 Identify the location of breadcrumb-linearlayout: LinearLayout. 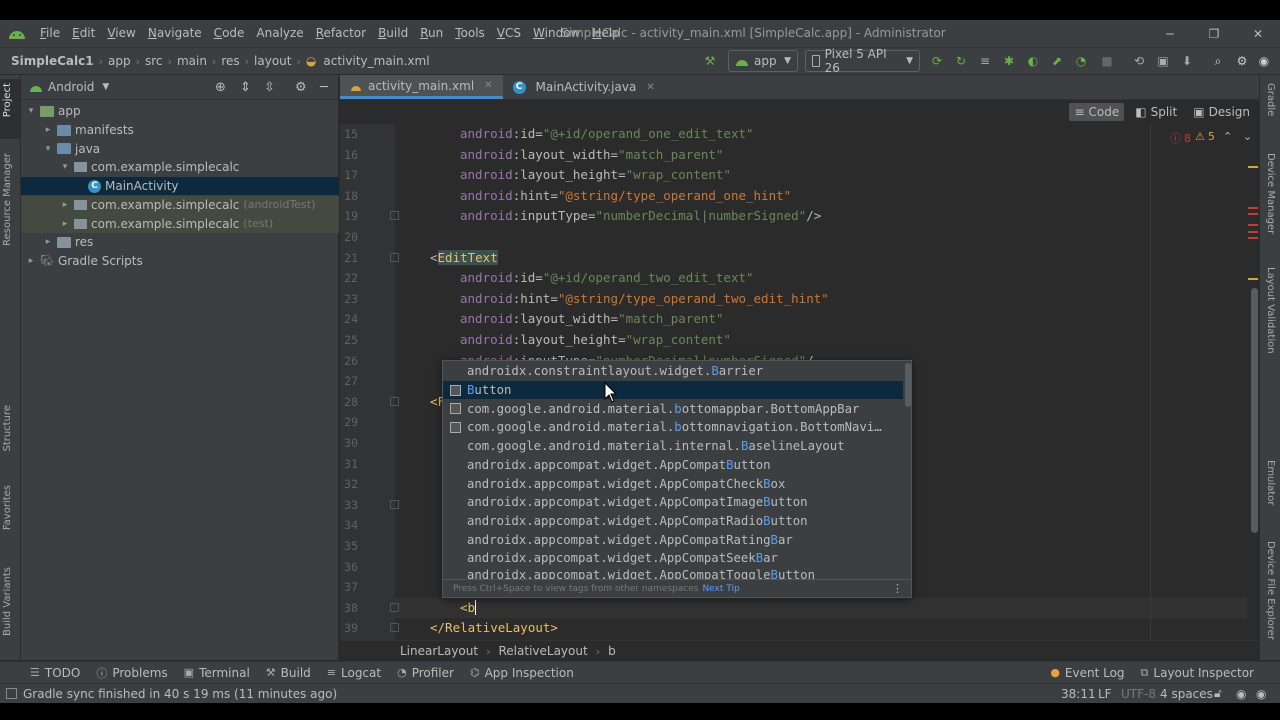
(439, 651).